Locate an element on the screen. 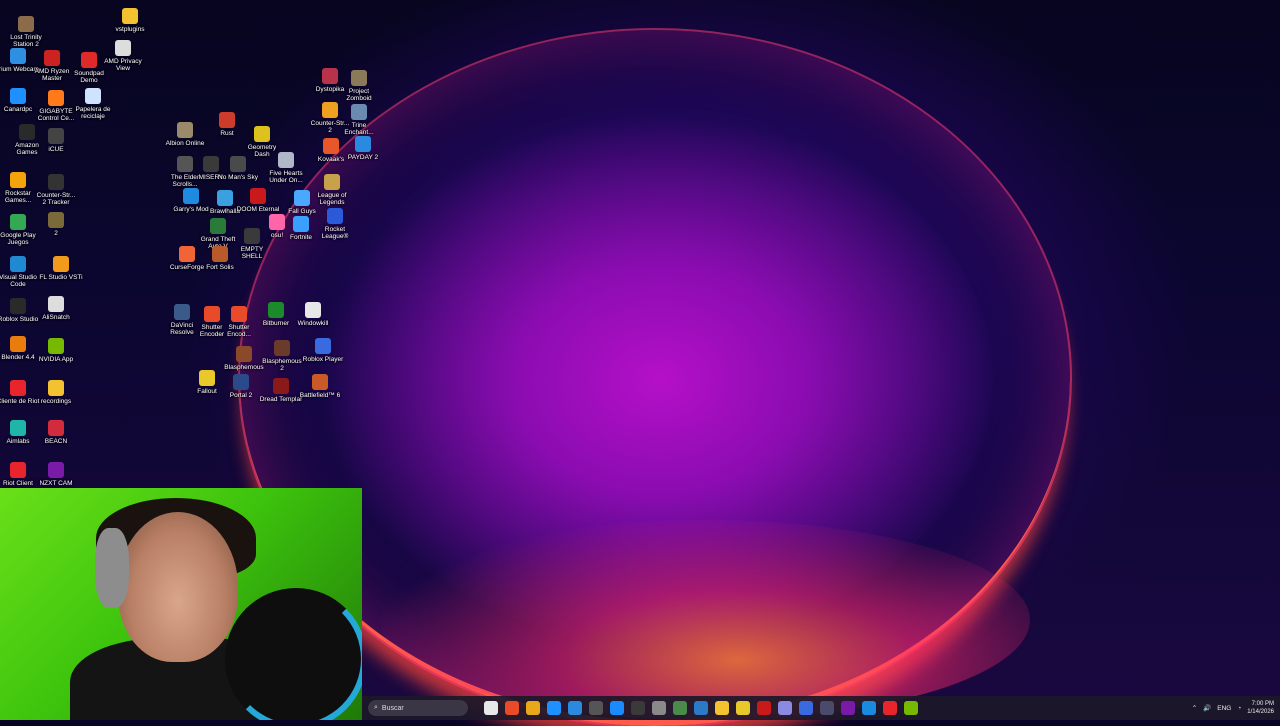  desktop-shortcut: DOOM Eternal is located at coordinates (258, 200).